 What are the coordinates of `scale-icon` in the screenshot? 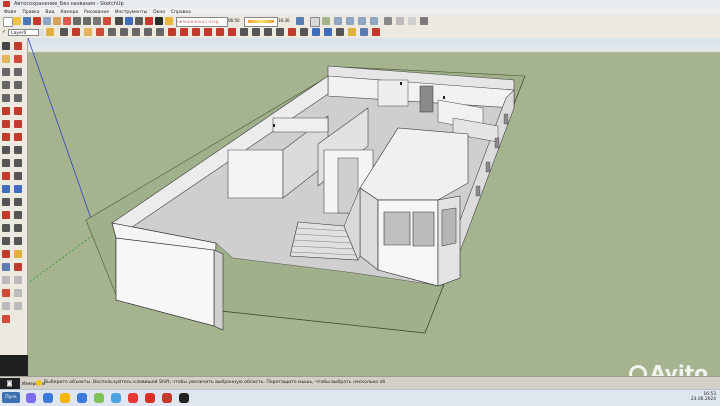 It's located at (220, 32).